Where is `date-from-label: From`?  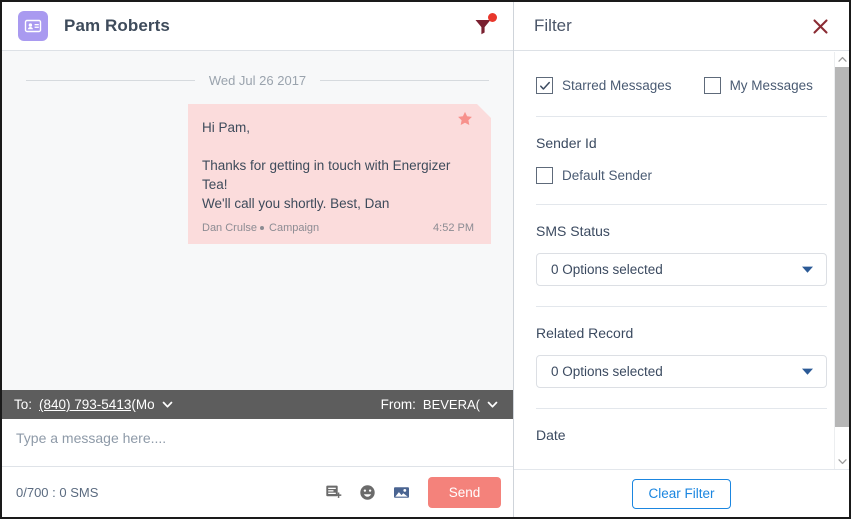
date-from-label: From is located at coordinates (552, 464).